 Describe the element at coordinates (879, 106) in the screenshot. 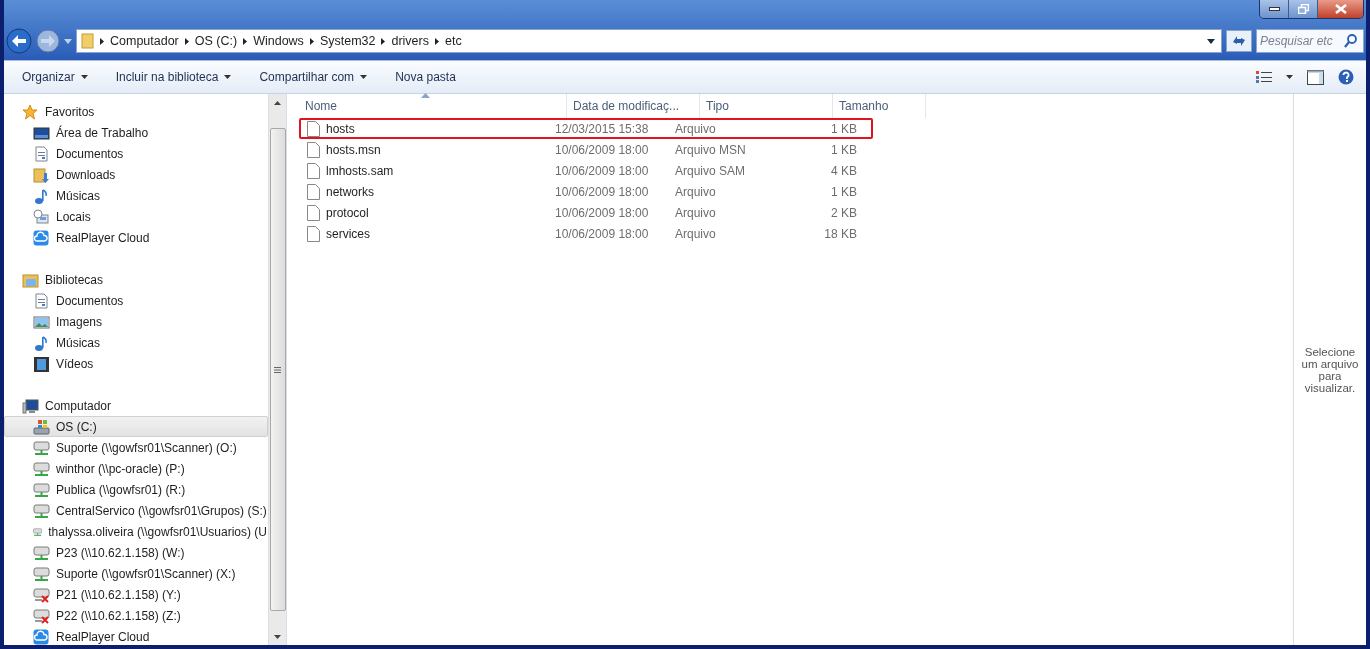

I see `column-header: Tamanho` at that location.